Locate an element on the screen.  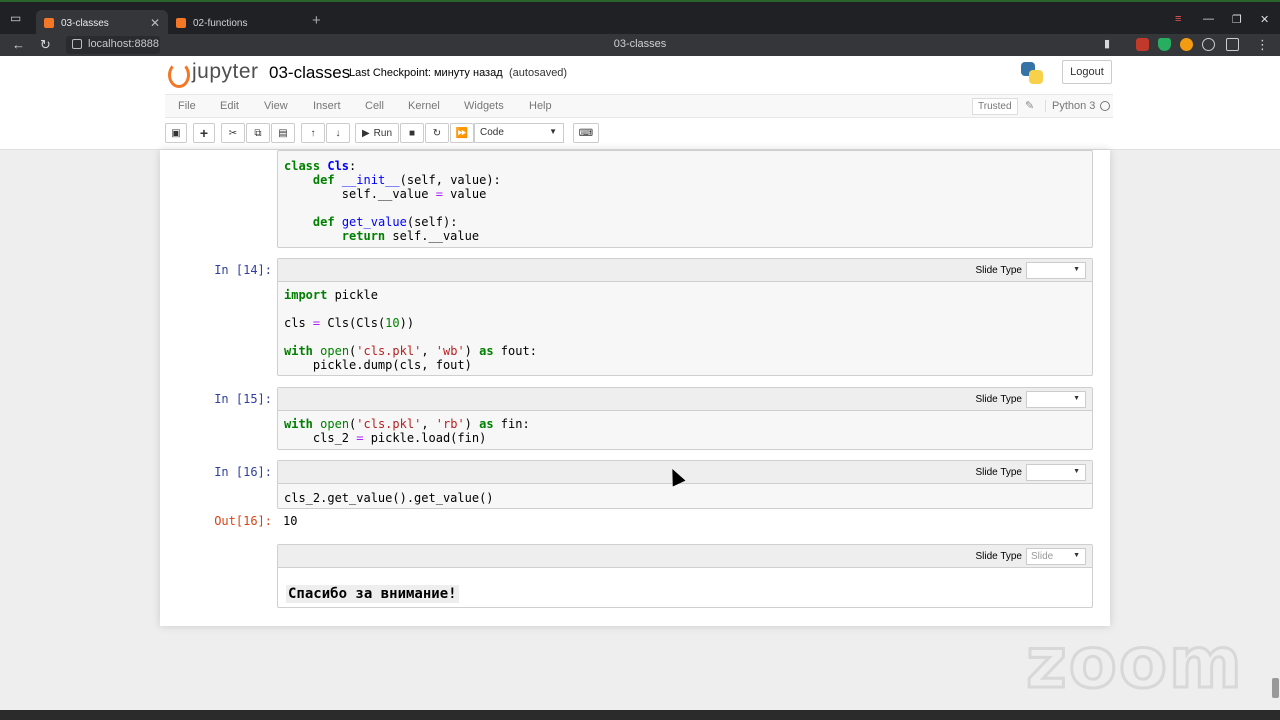
python-logo-icon is located at coordinates (1032, 73).